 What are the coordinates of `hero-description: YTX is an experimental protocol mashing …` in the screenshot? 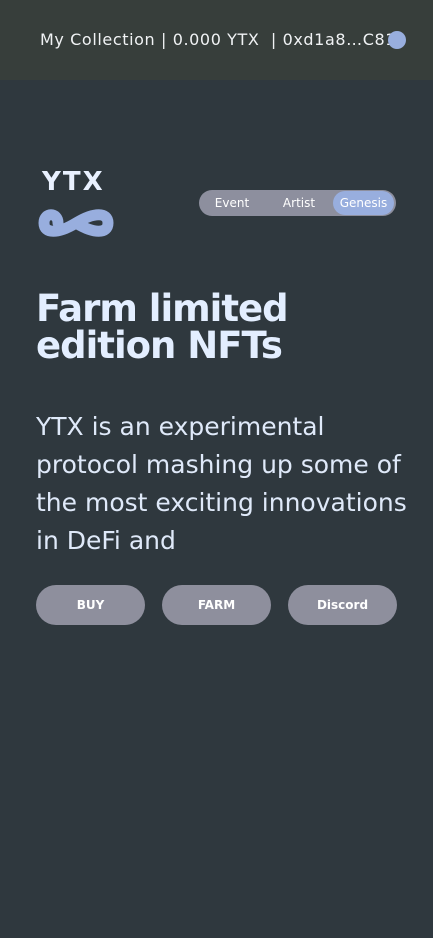 It's located at (221, 483).